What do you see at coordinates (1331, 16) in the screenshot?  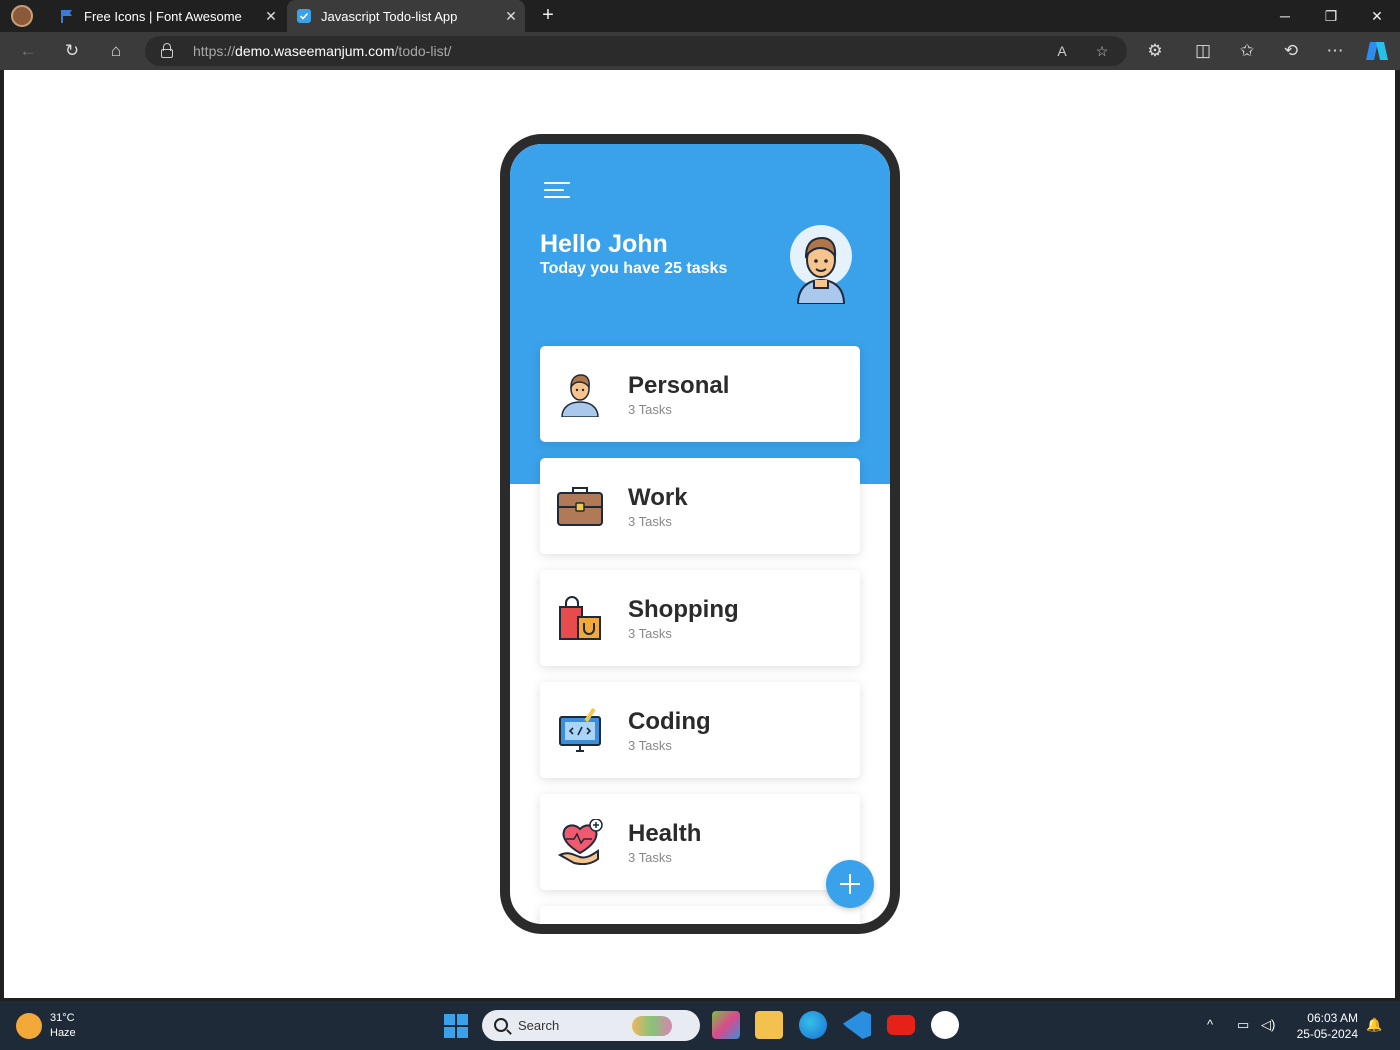 I see `restore-button: ❐` at bounding box center [1331, 16].